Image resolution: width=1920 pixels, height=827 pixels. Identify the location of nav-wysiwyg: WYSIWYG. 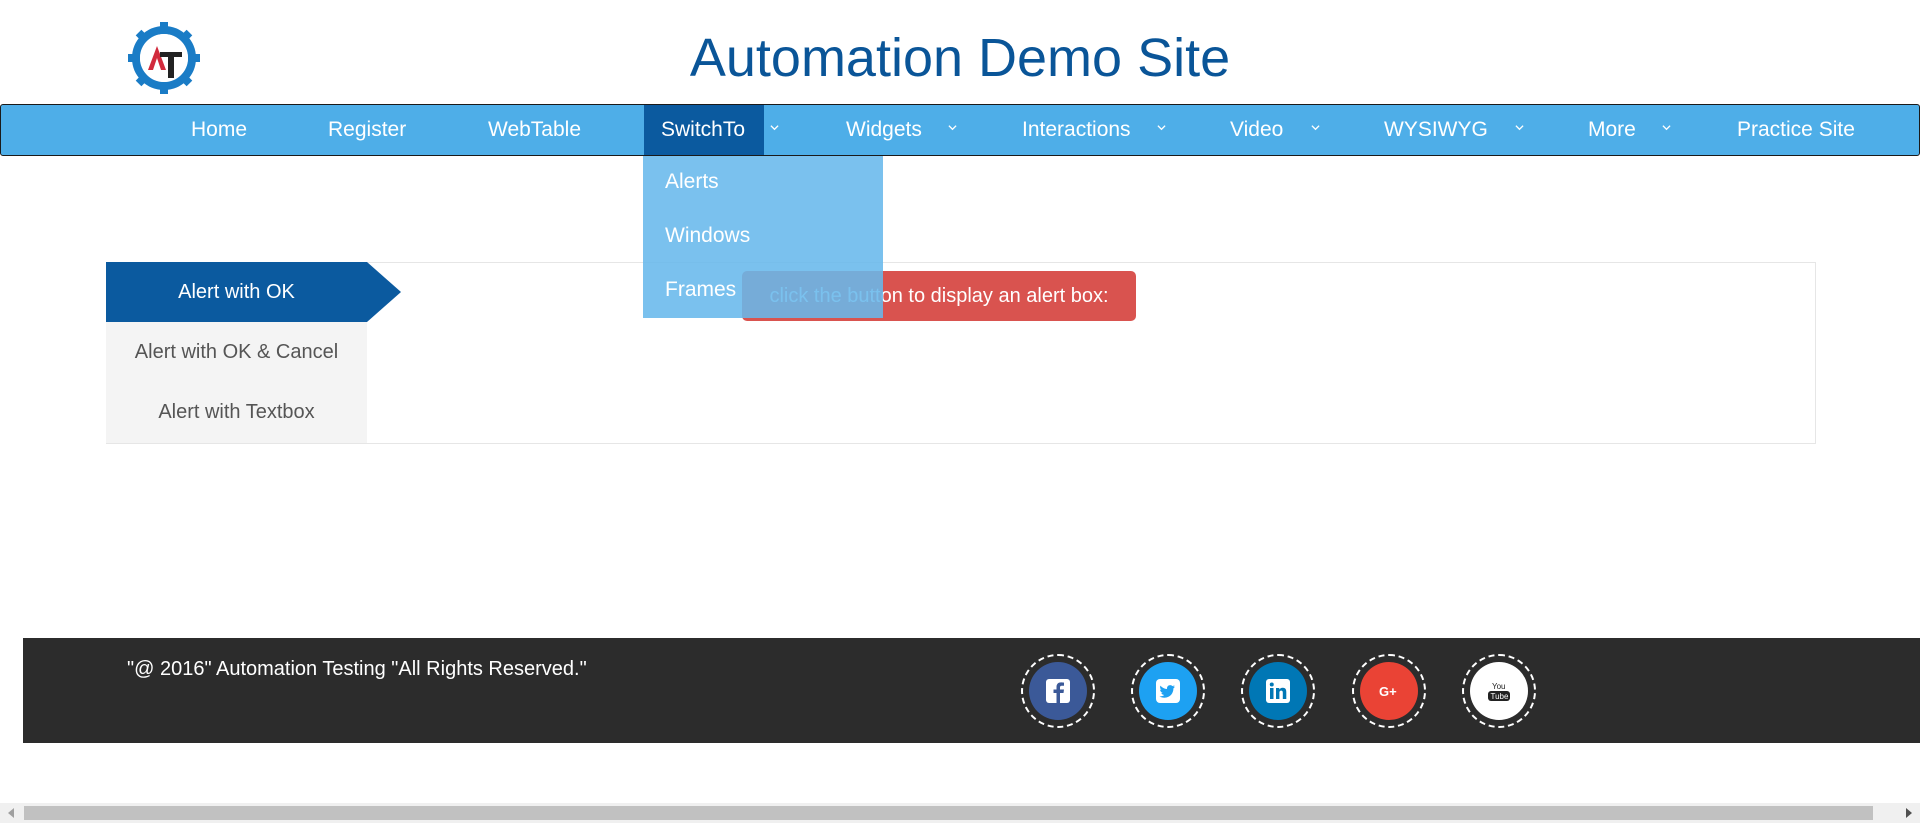
(1436, 130).